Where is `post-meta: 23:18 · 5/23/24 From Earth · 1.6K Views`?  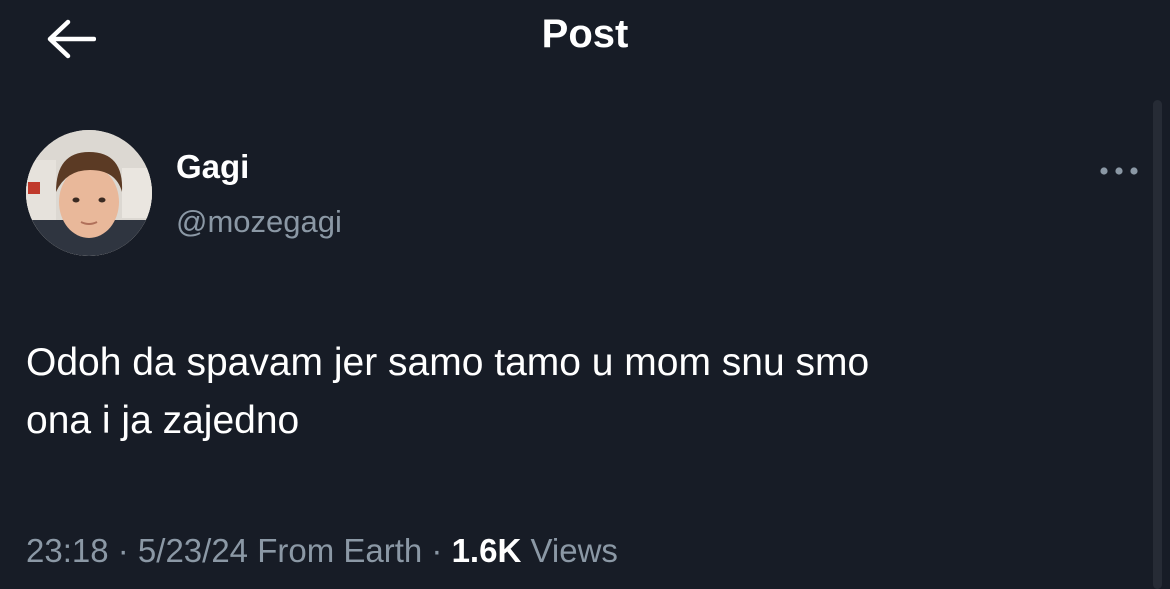 post-meta: 23:18 · 5/23/24 From Earth · 1.6K Views is located at coordinates (322, 551).